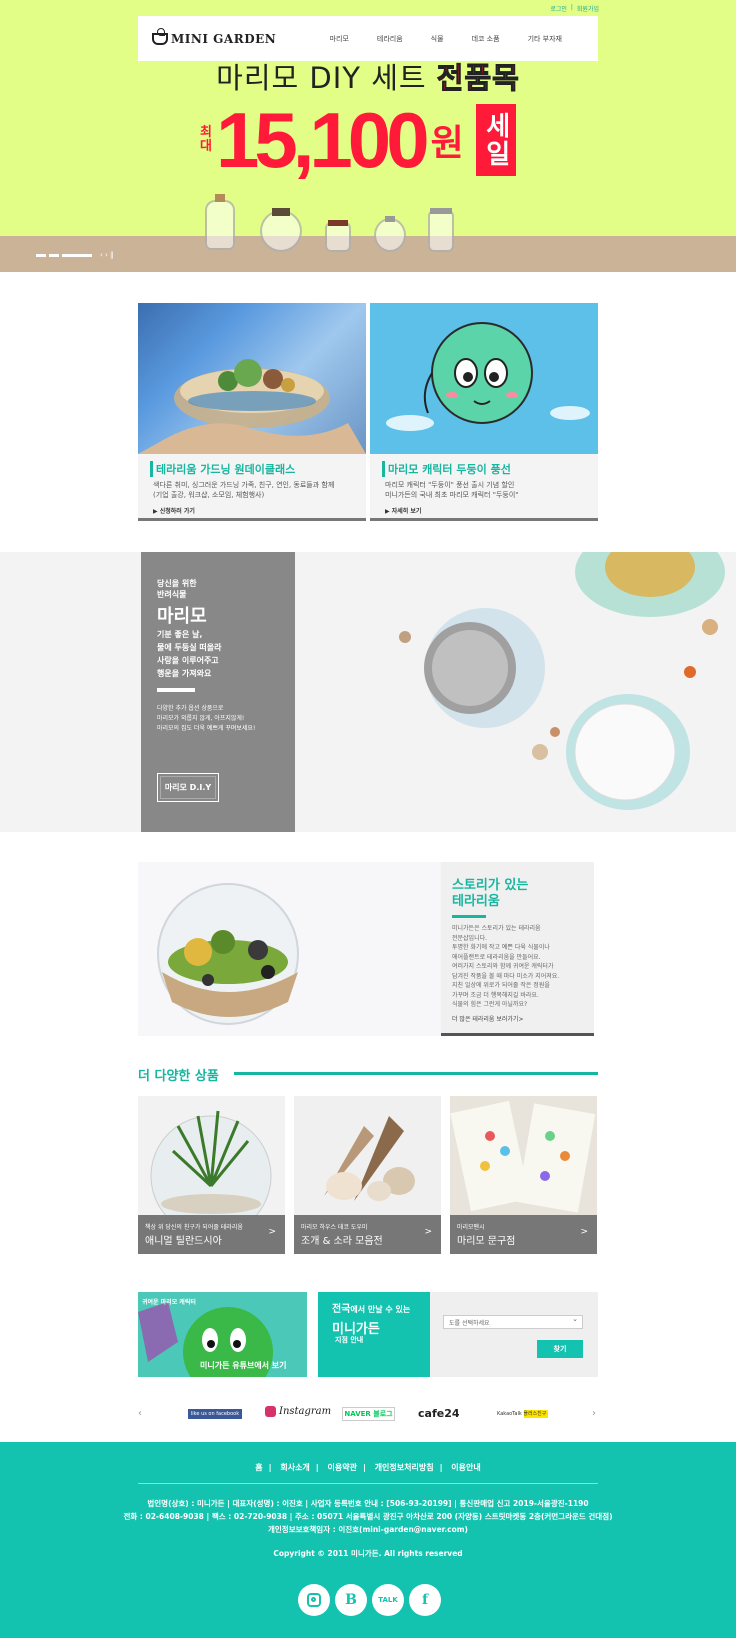 The image size is (736, 1638). I want to click on product-tillandsia: 책상 위 당신의 친구가 되어줄 테라리움 애니멀 틸란드시아 >, so click(211, 1175).